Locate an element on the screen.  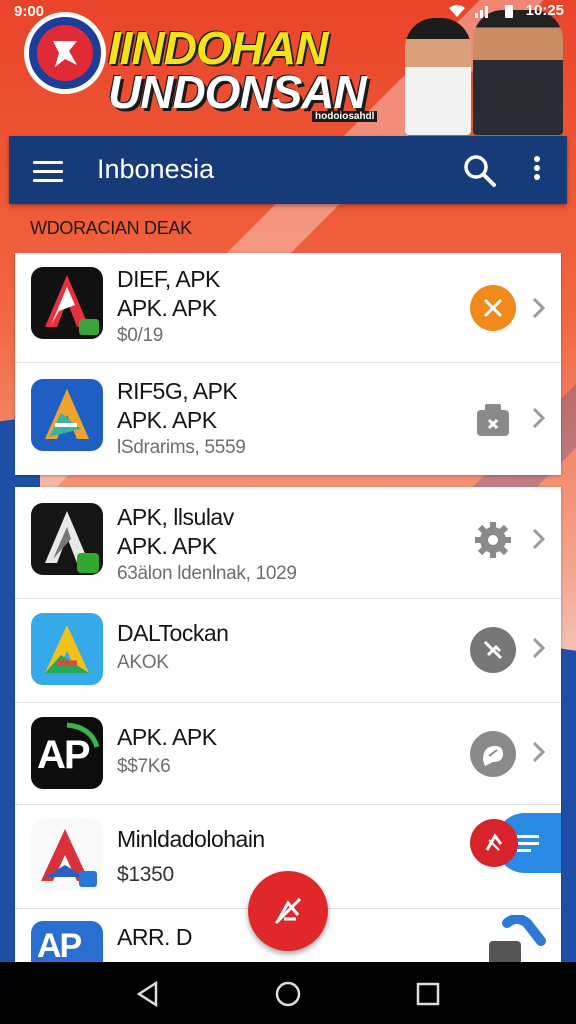
banner-title-line2: UNDONSAN is located at coordinates (237, 92).